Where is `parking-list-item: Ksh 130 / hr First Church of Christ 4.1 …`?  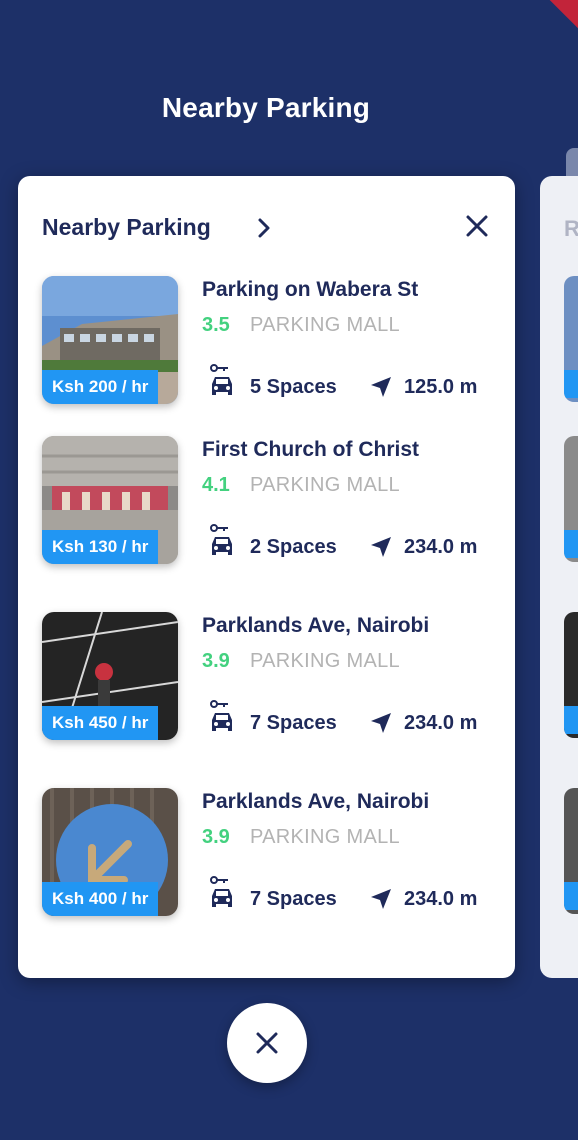
parking-list-item: Ksh 130 / hr First Church of Christ 4.1 … is located at coordinates (272, 502).